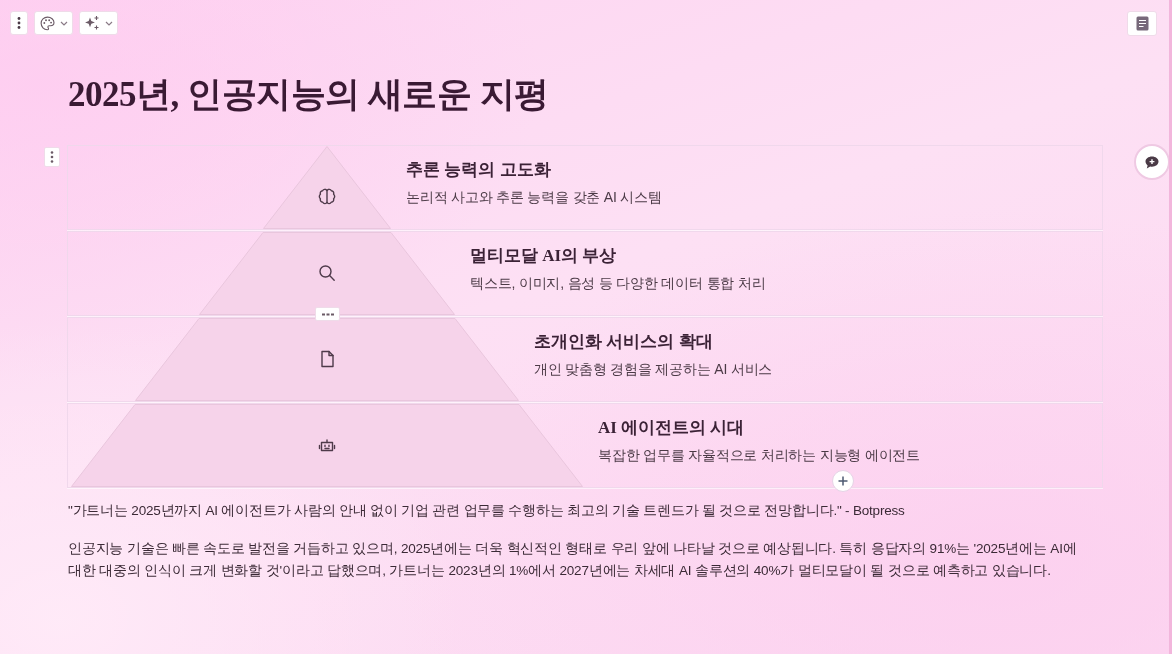 The height and width of the screenshot is (654, 1172). I want to click on block-menu-button, so click(52, 157).